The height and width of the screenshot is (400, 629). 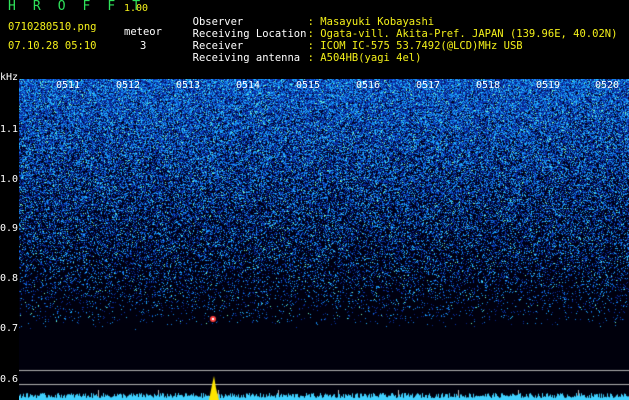 What do you see at coordinates (428, 85) in the screenshot?
I see `time-tick-0517: 0517` at bounding box center [428, 85].